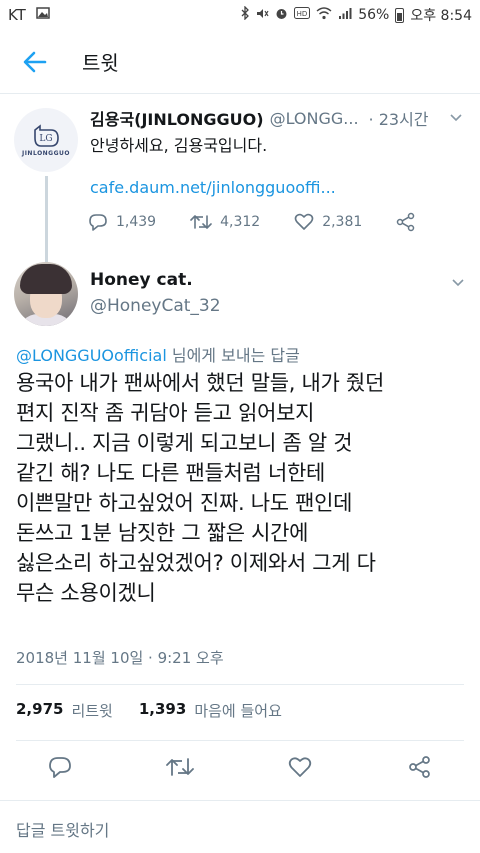 The height and width of the screenshot is (853, 480). I want to click on back-button, so click(35, 62).